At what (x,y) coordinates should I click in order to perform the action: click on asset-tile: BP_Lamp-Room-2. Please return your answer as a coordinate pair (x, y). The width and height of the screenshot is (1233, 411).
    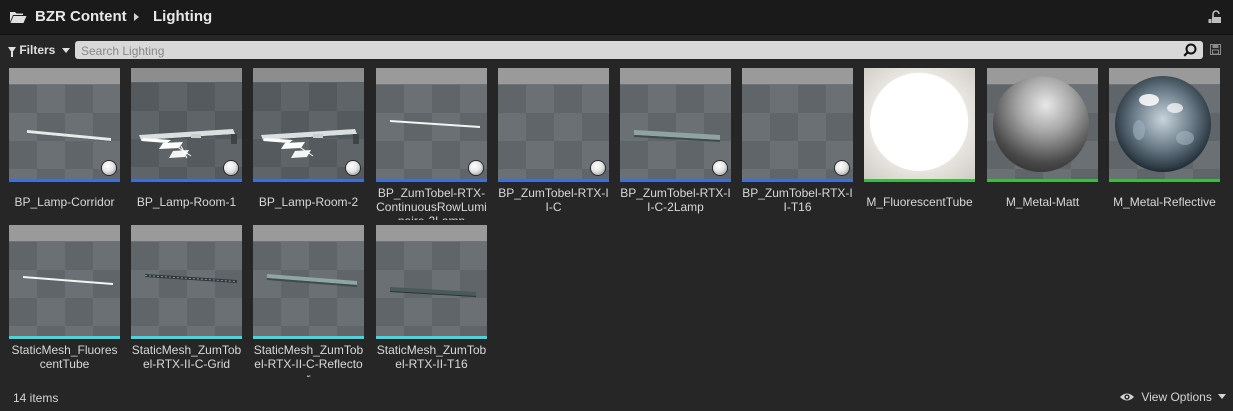
    Looking at the image, I should click on (308, 144).